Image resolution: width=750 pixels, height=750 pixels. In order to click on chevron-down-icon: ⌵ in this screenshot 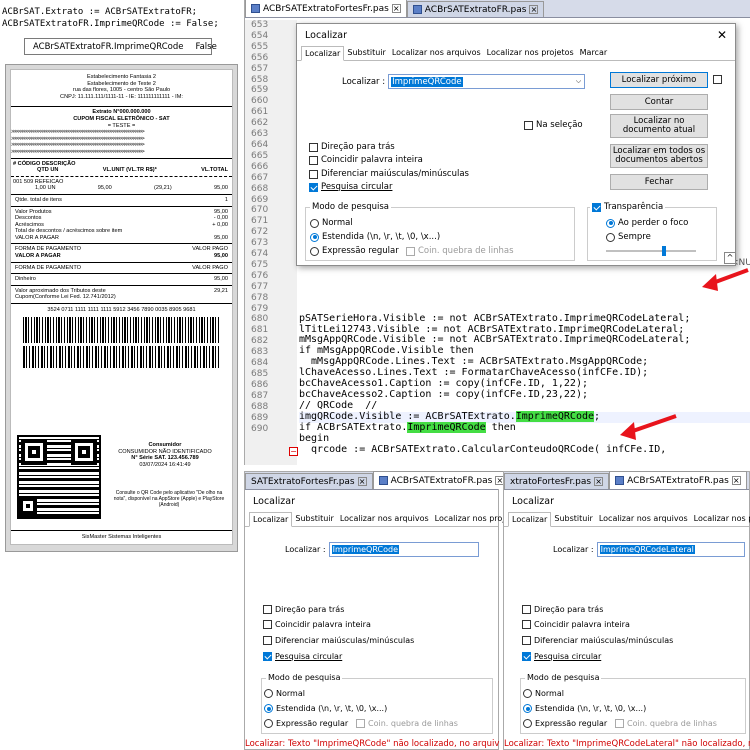, I will do `click(578, 81)`.